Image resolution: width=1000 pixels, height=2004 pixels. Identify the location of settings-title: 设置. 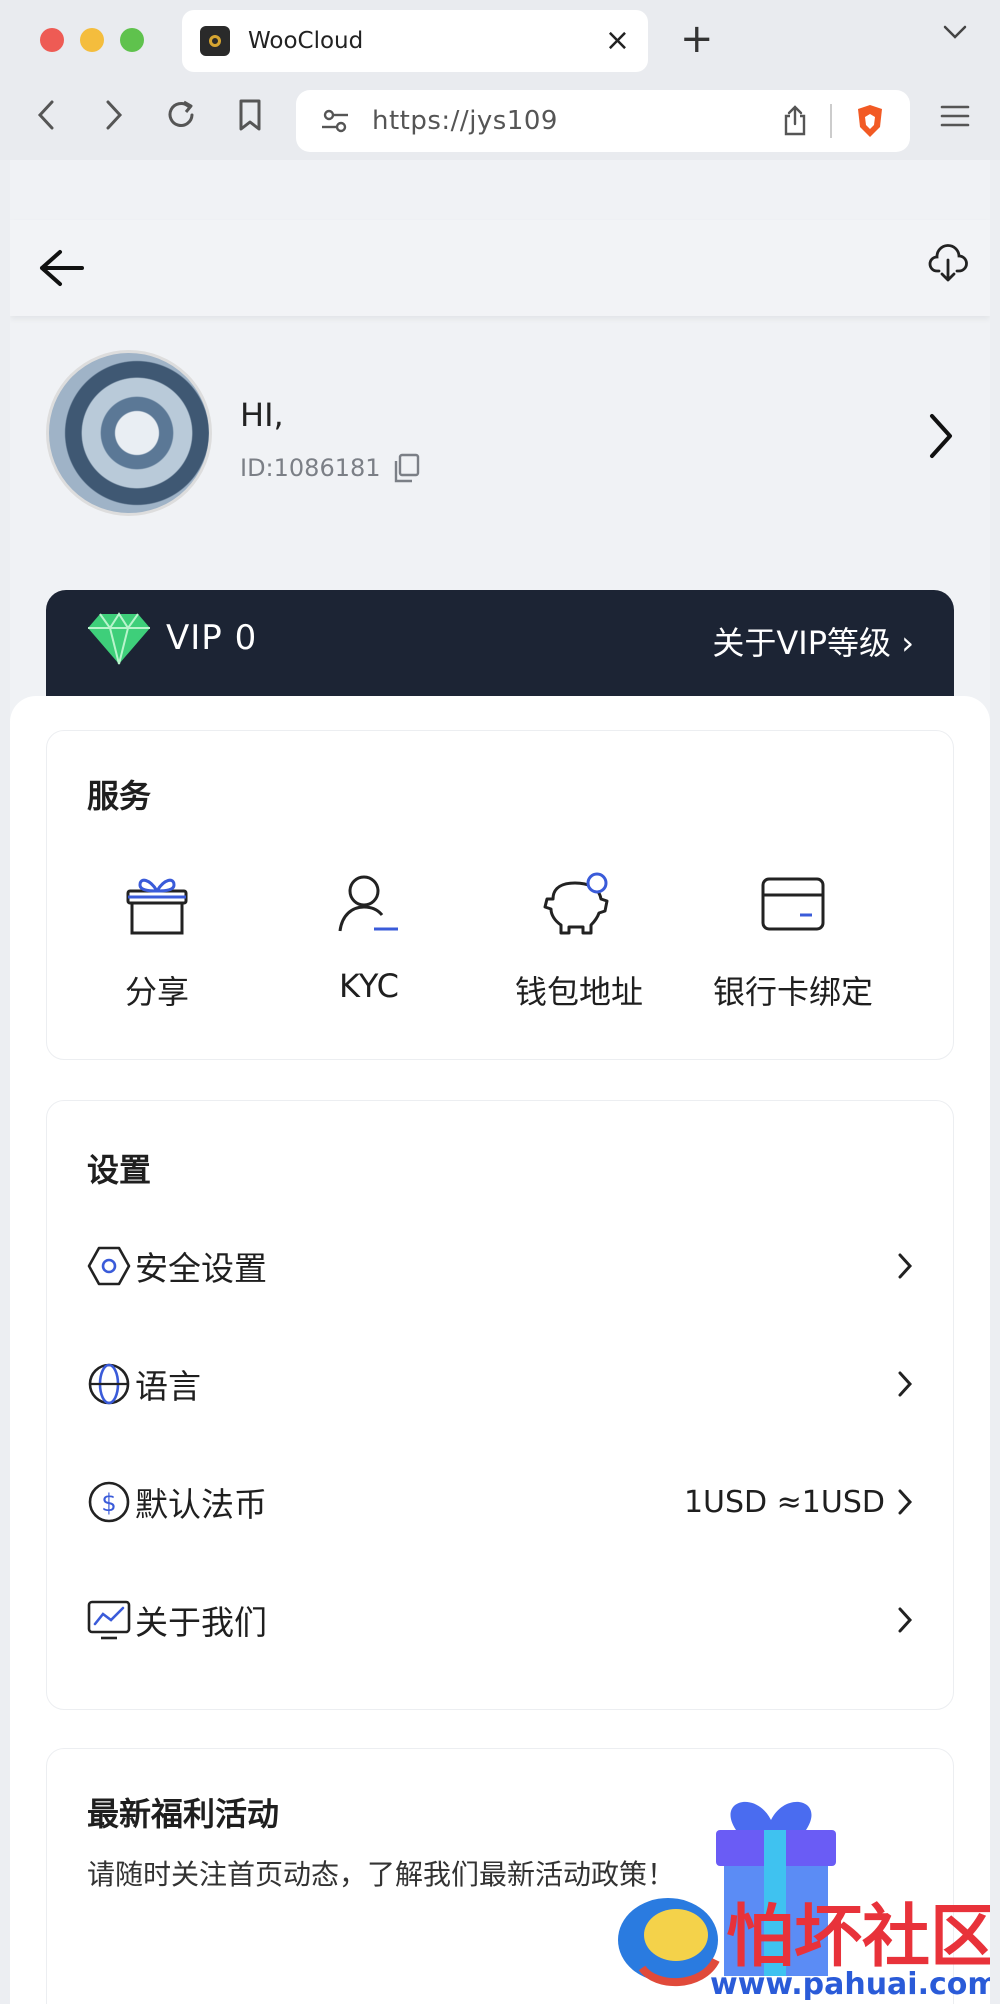
(119, 1170).